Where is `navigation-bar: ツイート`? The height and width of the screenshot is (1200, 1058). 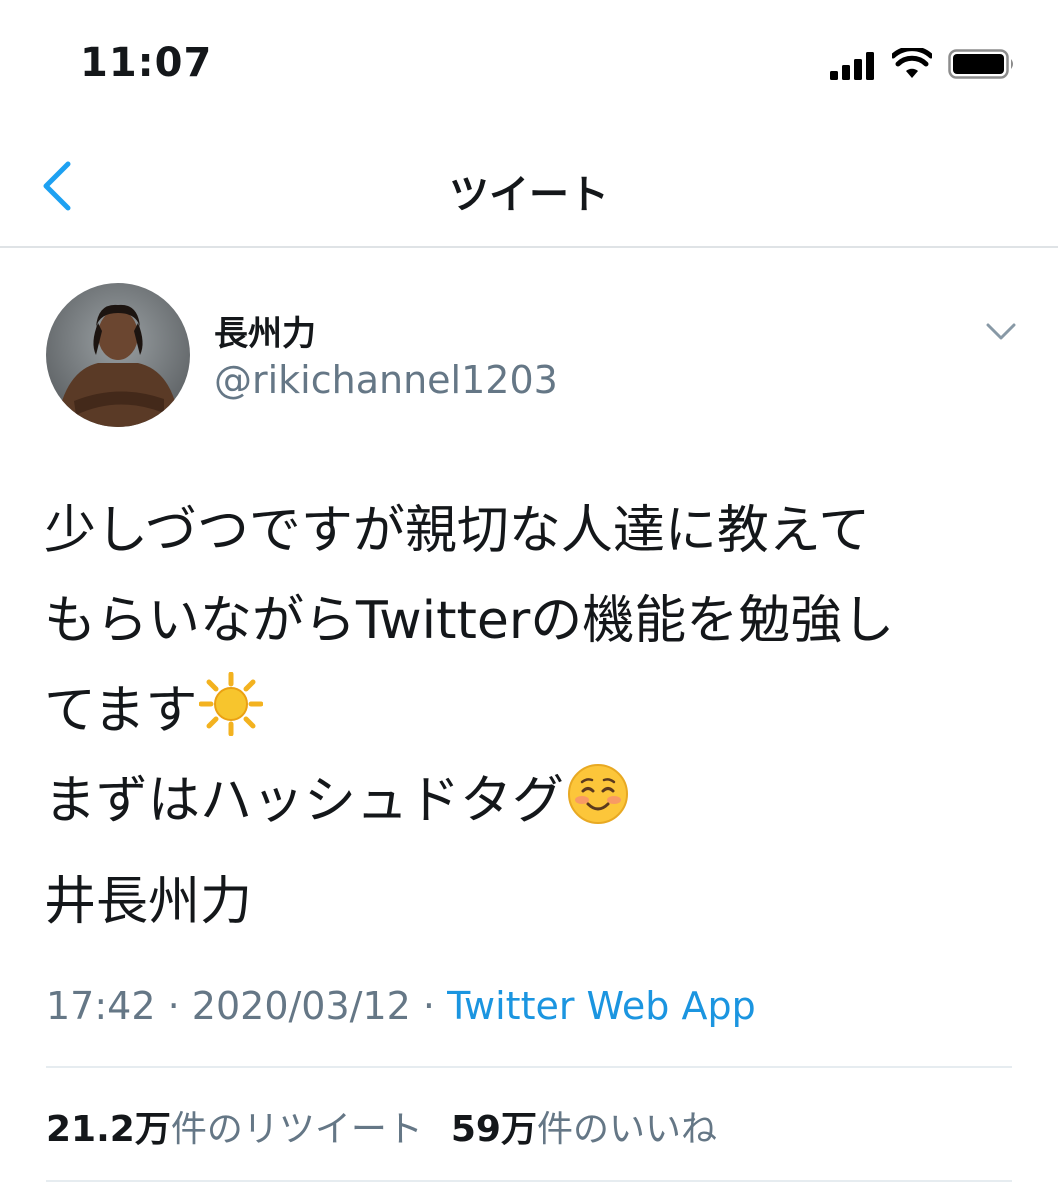 navigation-bar: ツイート is located at coordinates (529, 194).